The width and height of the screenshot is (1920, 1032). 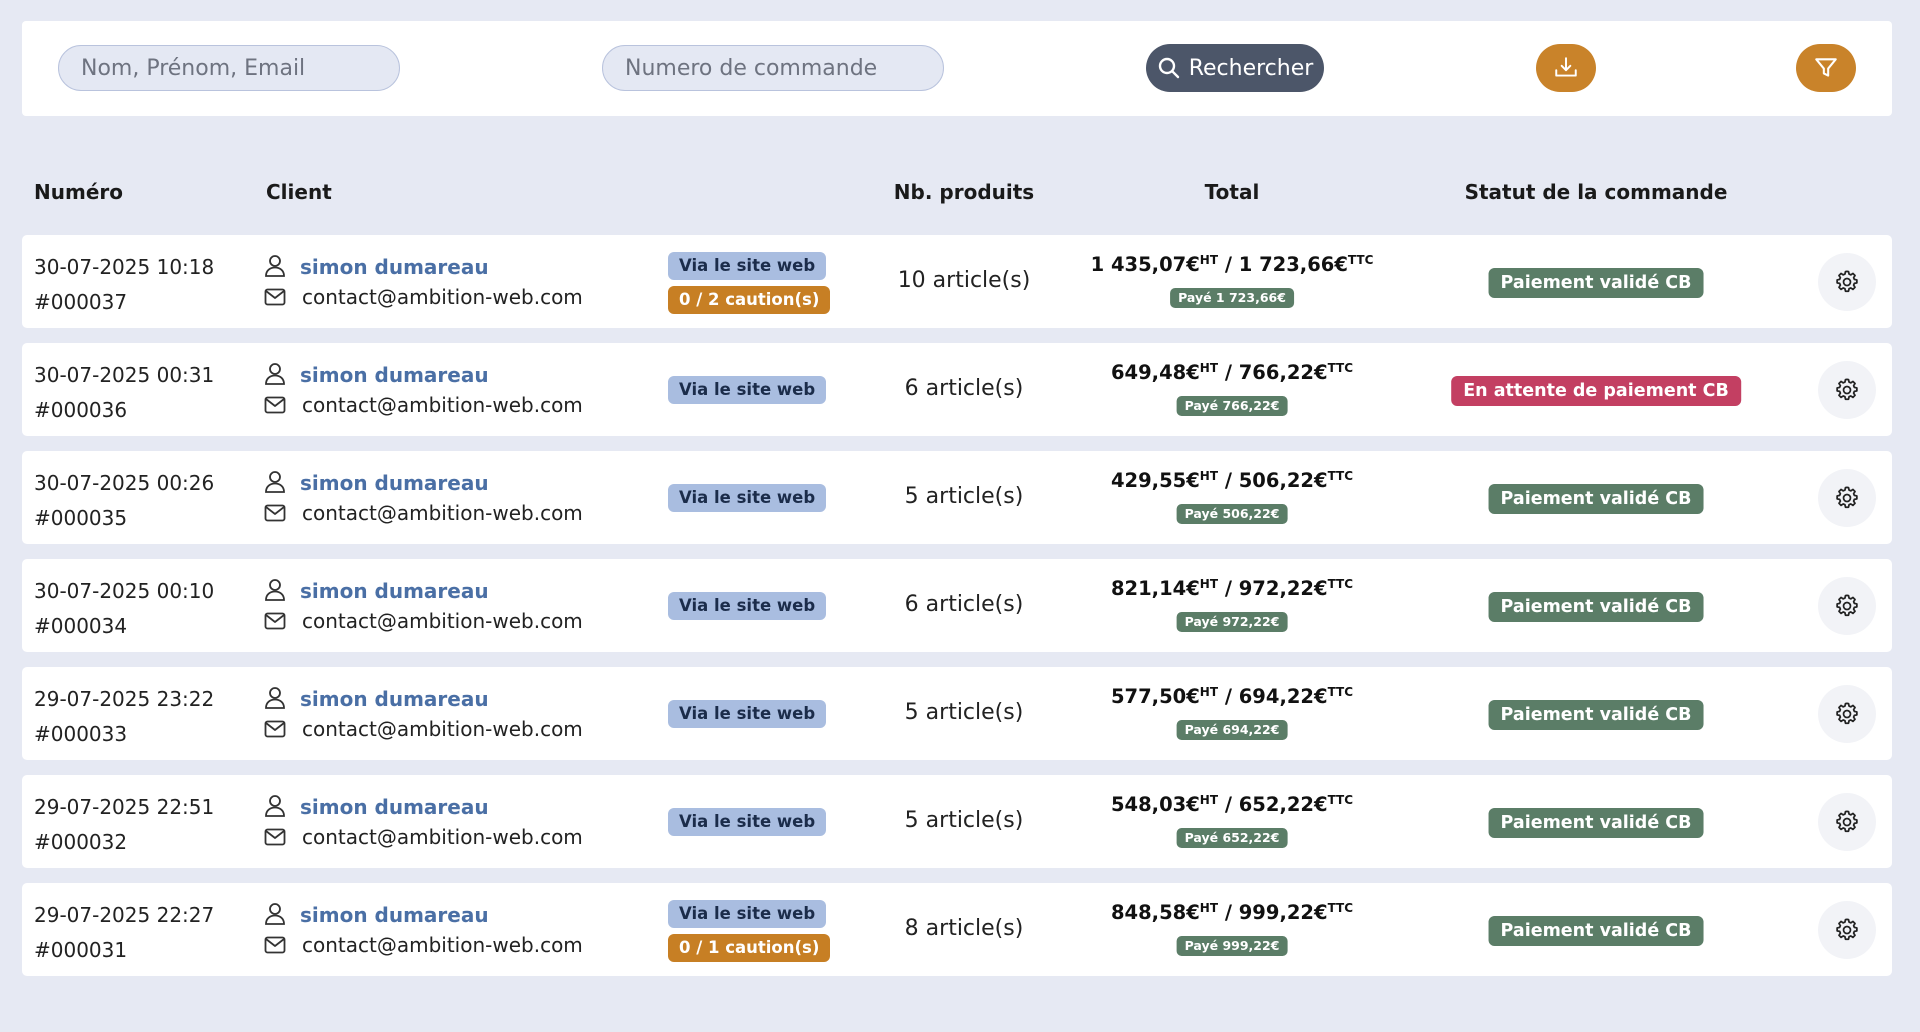 I want to click on order-number: #000035, so click(x=80, y=518).